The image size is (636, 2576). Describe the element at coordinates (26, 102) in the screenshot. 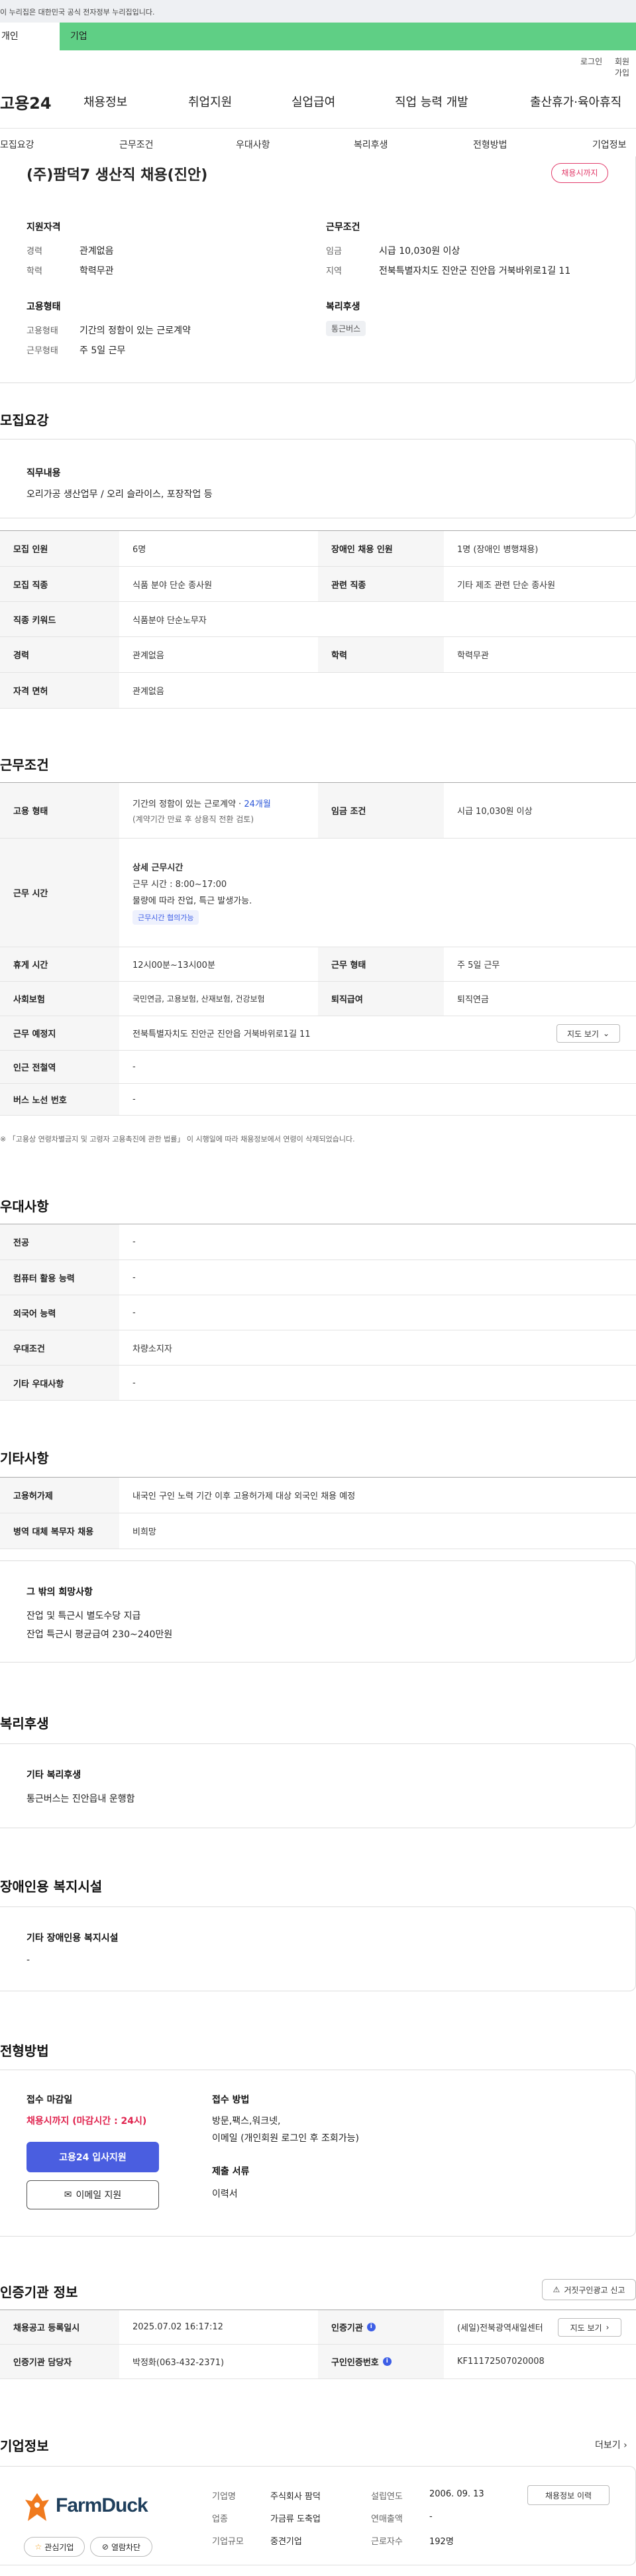

I see `site-logo: 고용24` at that location.